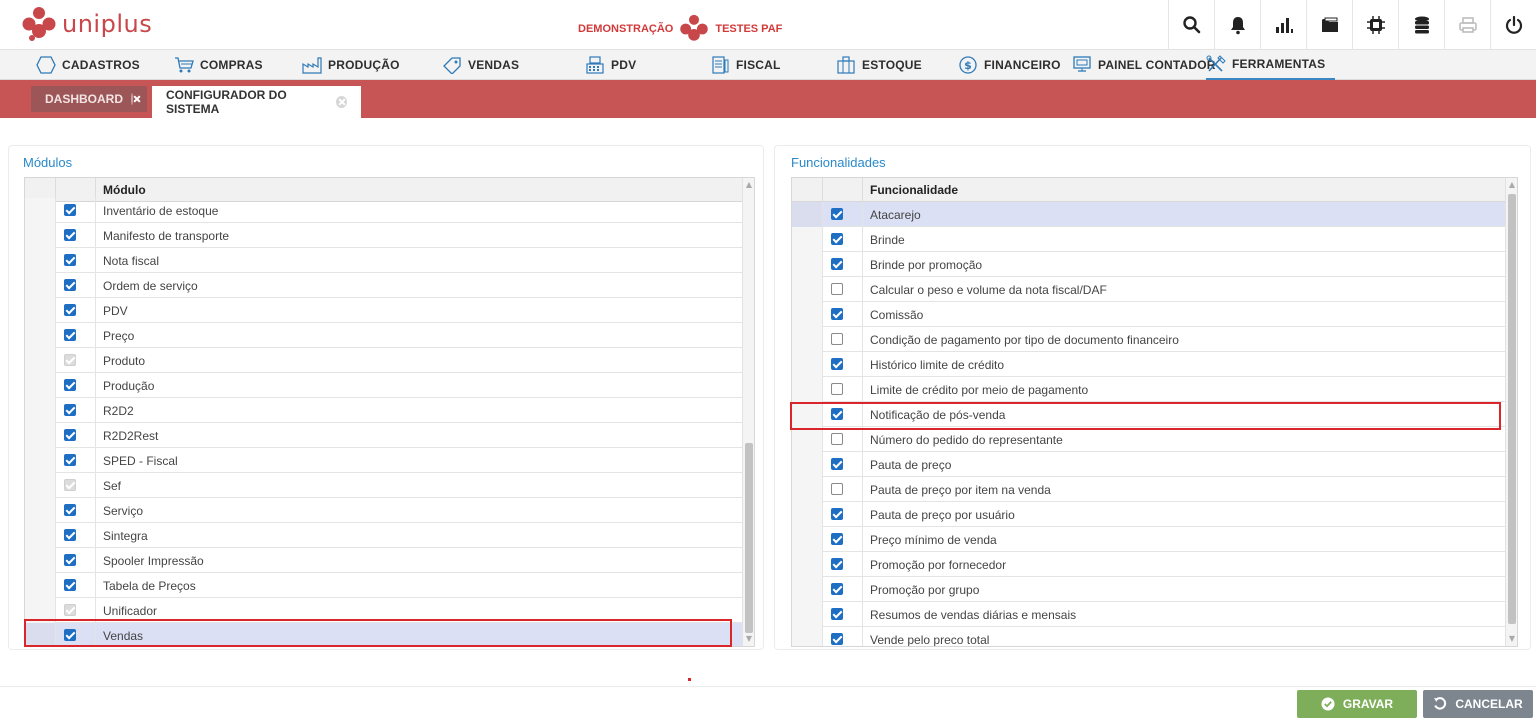 The height and width of the screenshot is (723, 1536). What do you see at coordinates (256, 102) in the screenshot?
I see `tab-configurador-do-sistema: CONFIGURADOR DO SISTEMA` at bounding box center [256, 102].